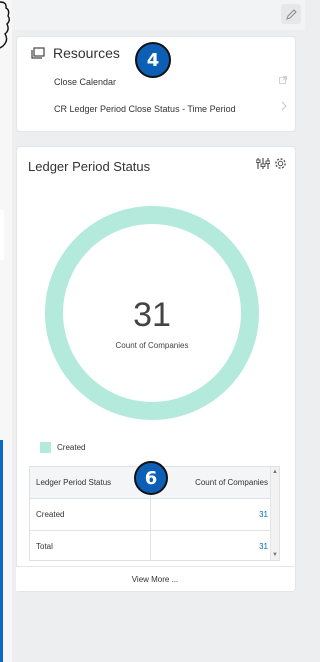  I want to click on resources-header: Resources, so click(75, 53).